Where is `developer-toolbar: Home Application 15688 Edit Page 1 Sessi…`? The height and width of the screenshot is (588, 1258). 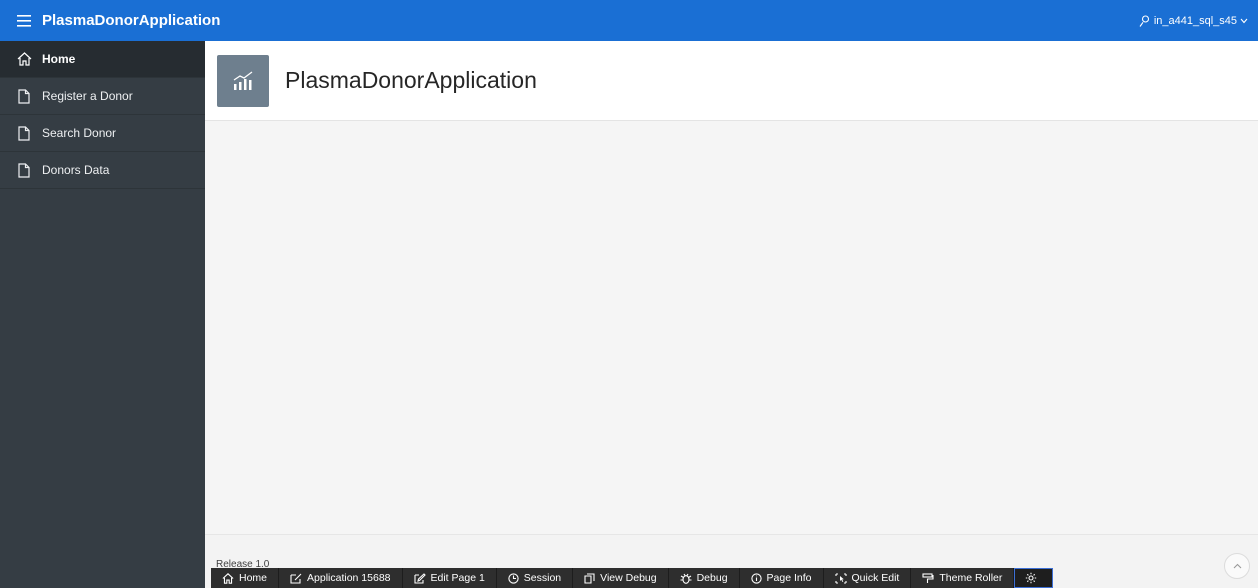 developer-toolbar: Home Application 15688 Edit Page 1 Sessi… is located at coordinates (632, 578).